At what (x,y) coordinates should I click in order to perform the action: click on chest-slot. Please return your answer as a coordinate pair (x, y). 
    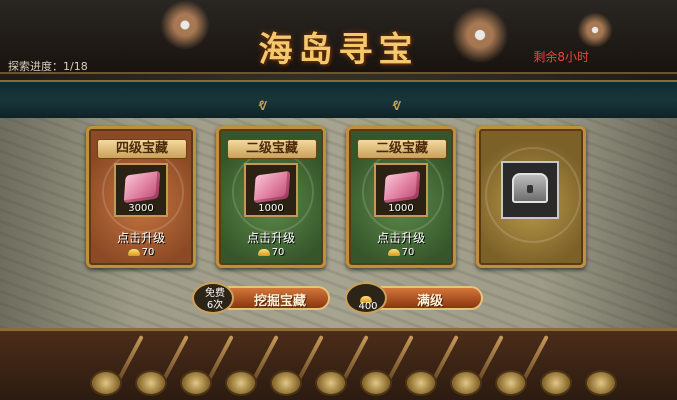
    Looking at the image, I should click on (530, 190).